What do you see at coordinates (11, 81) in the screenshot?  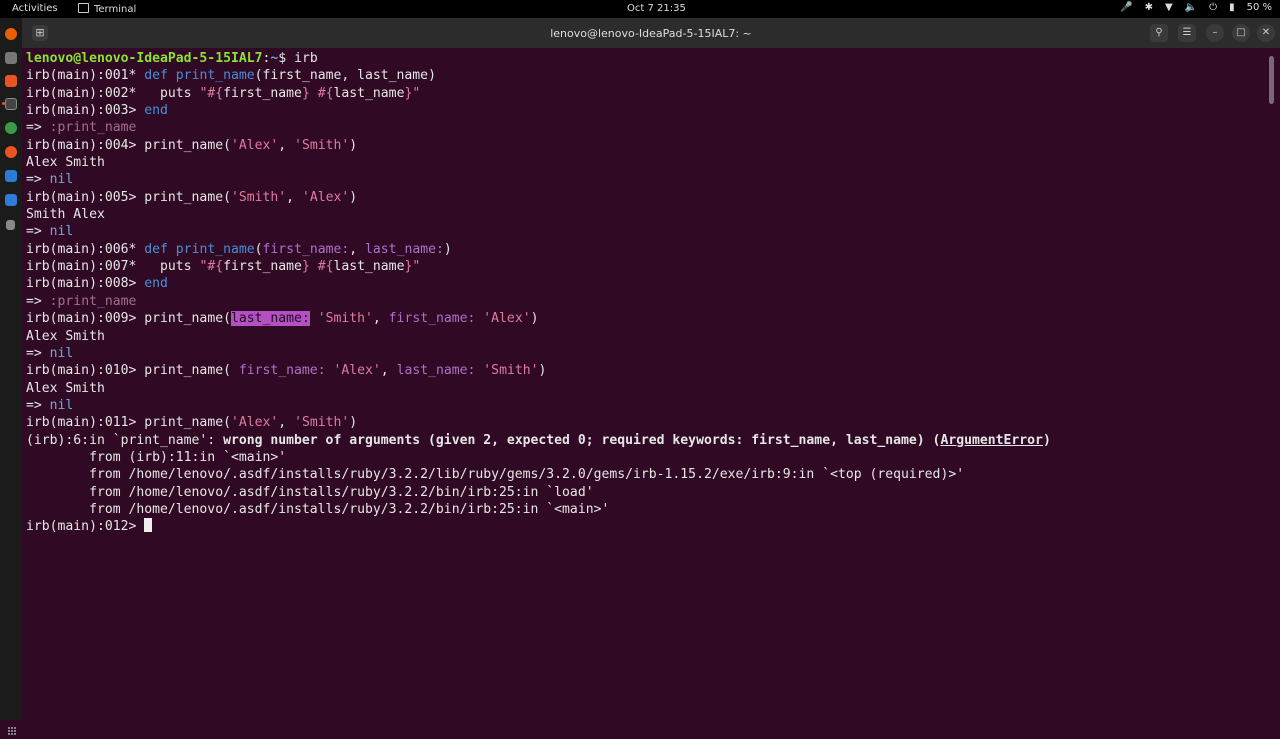 I see `software-icon` at bounding box center [11, 81].